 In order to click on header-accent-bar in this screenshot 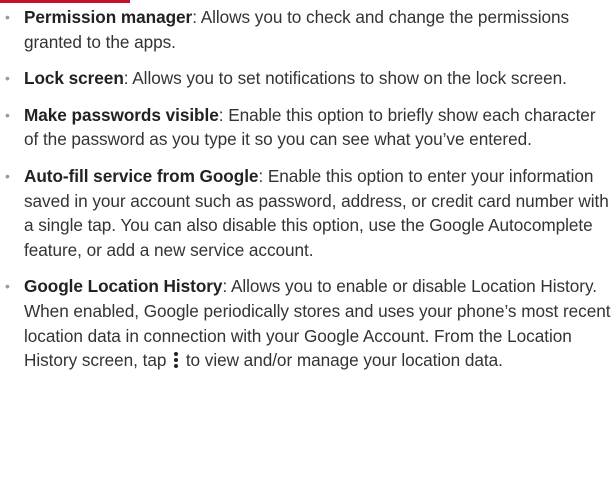, I will do `click(65, 1)`.